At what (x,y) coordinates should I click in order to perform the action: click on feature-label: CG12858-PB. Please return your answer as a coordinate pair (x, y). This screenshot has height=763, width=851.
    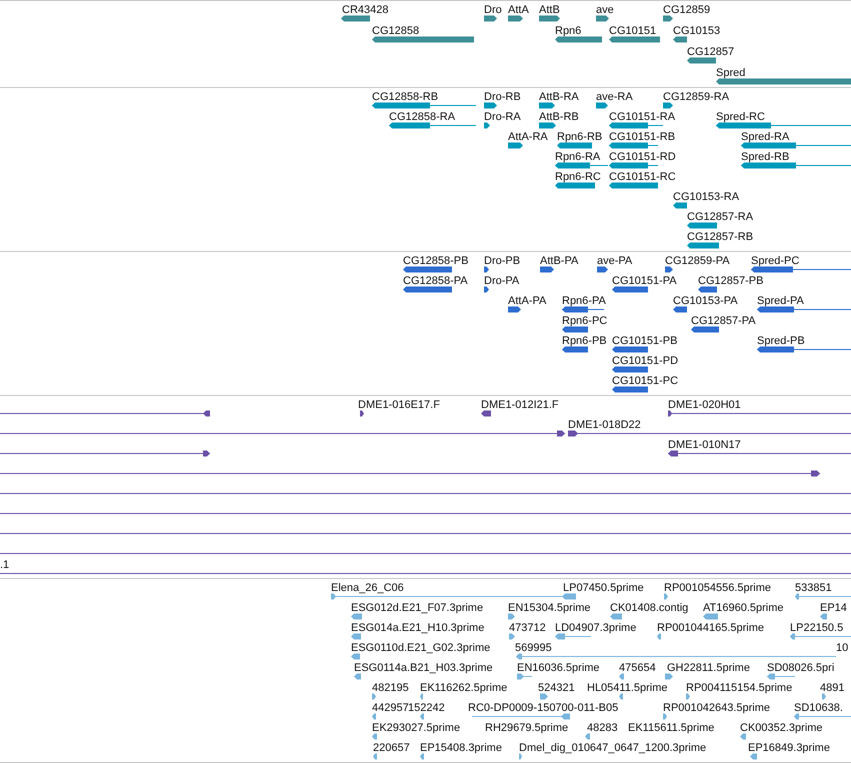
    Looking at the image, I should click on (435, 261).